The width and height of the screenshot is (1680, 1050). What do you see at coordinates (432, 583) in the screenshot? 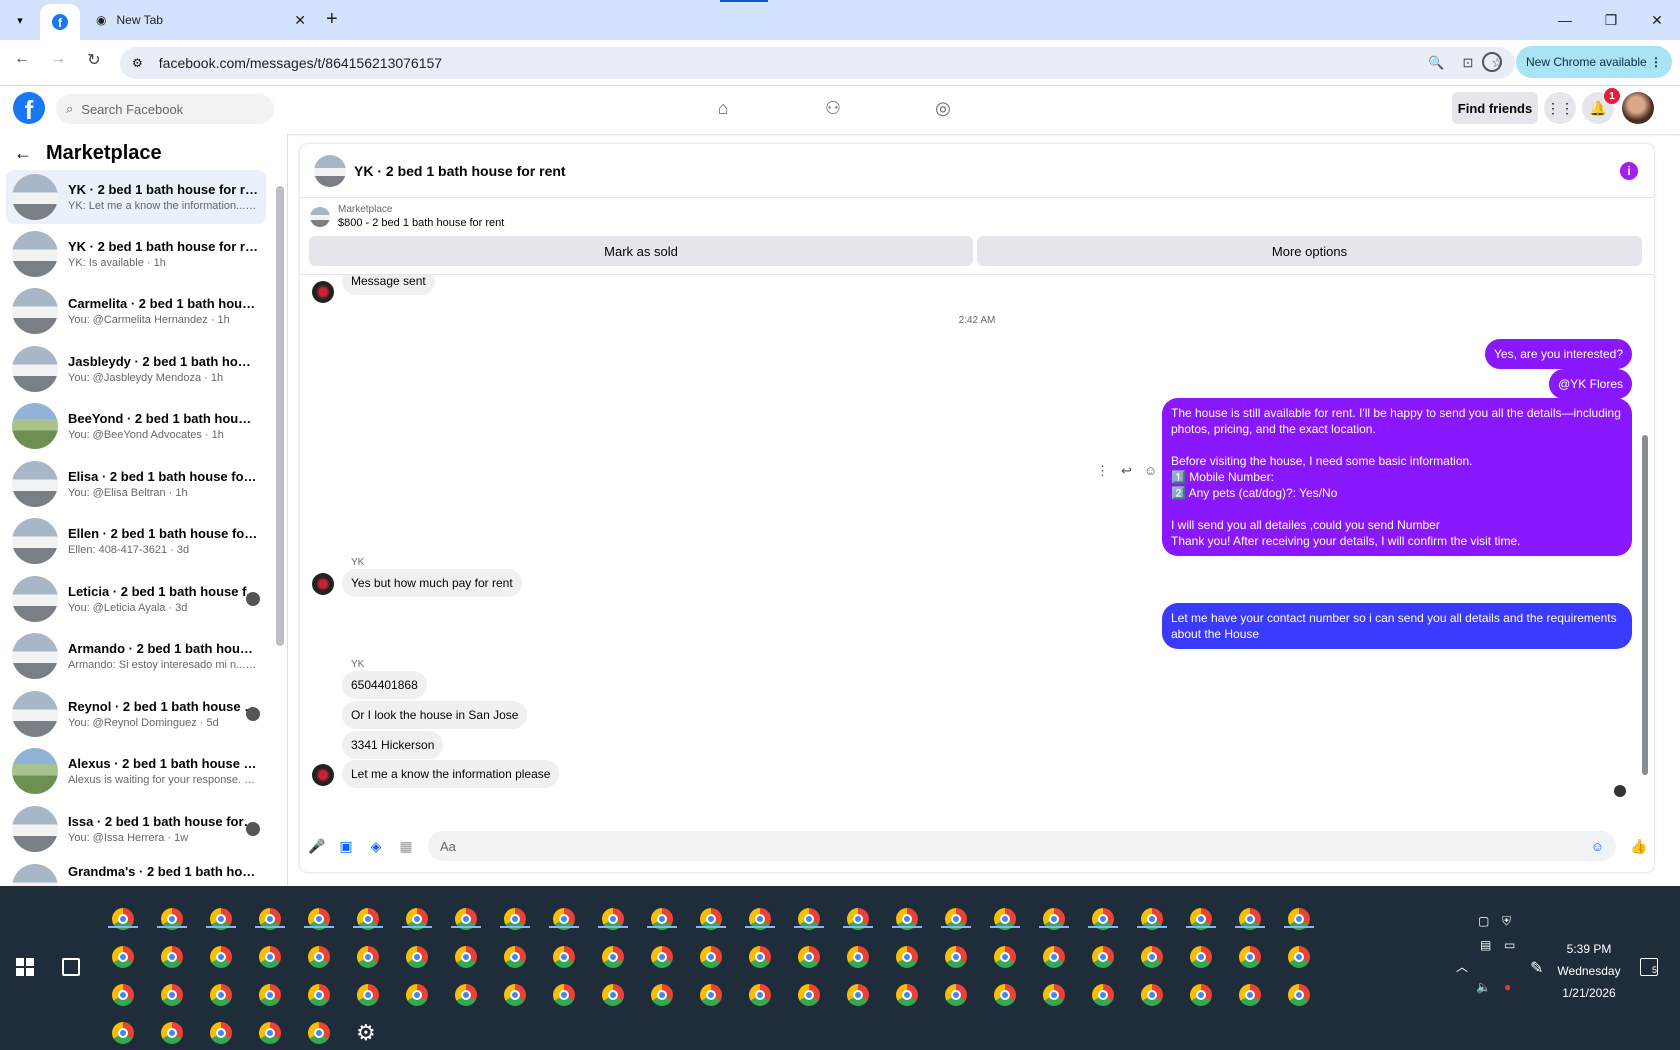
I see `message-bubble-in: Yes but how much pay for rent` at bounding box center [432, 583].